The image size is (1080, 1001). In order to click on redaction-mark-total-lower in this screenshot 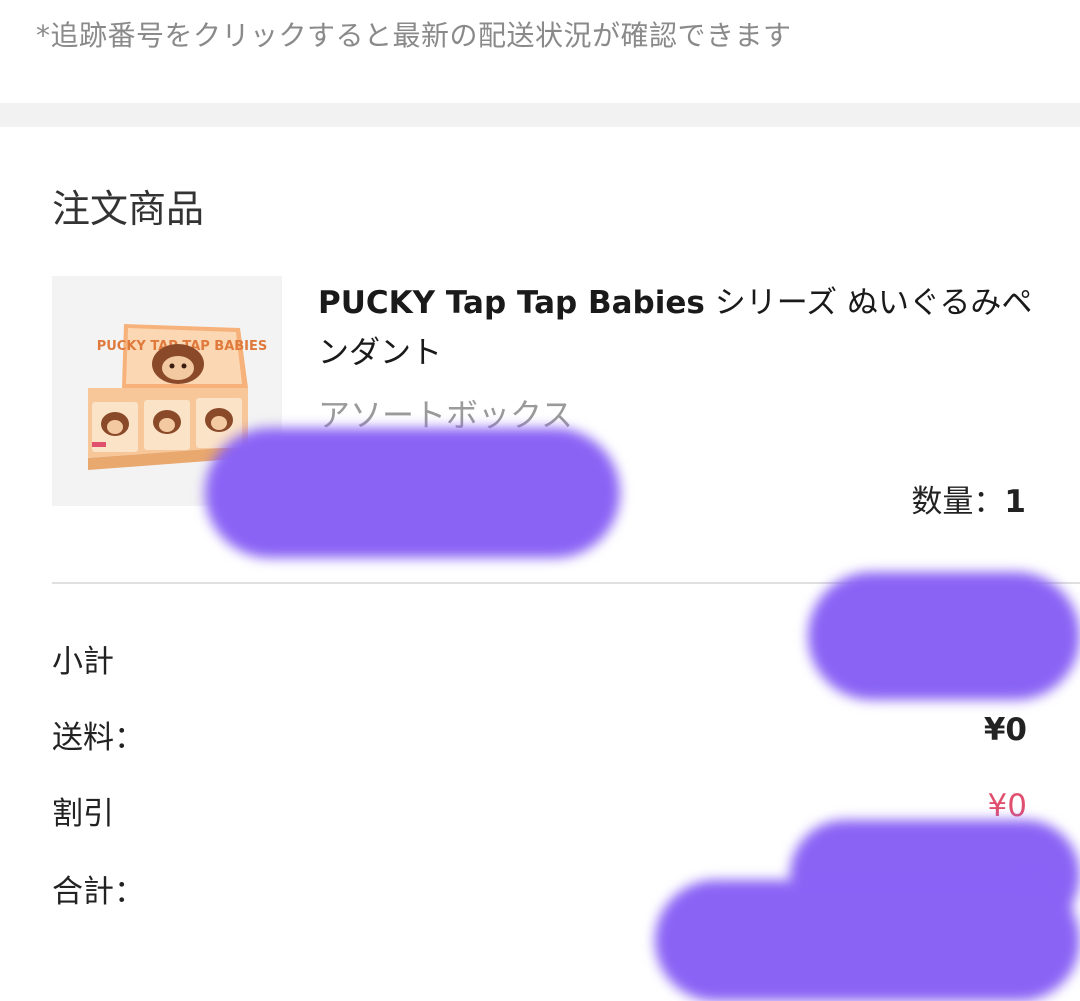, I will do `click(867, 940)`.